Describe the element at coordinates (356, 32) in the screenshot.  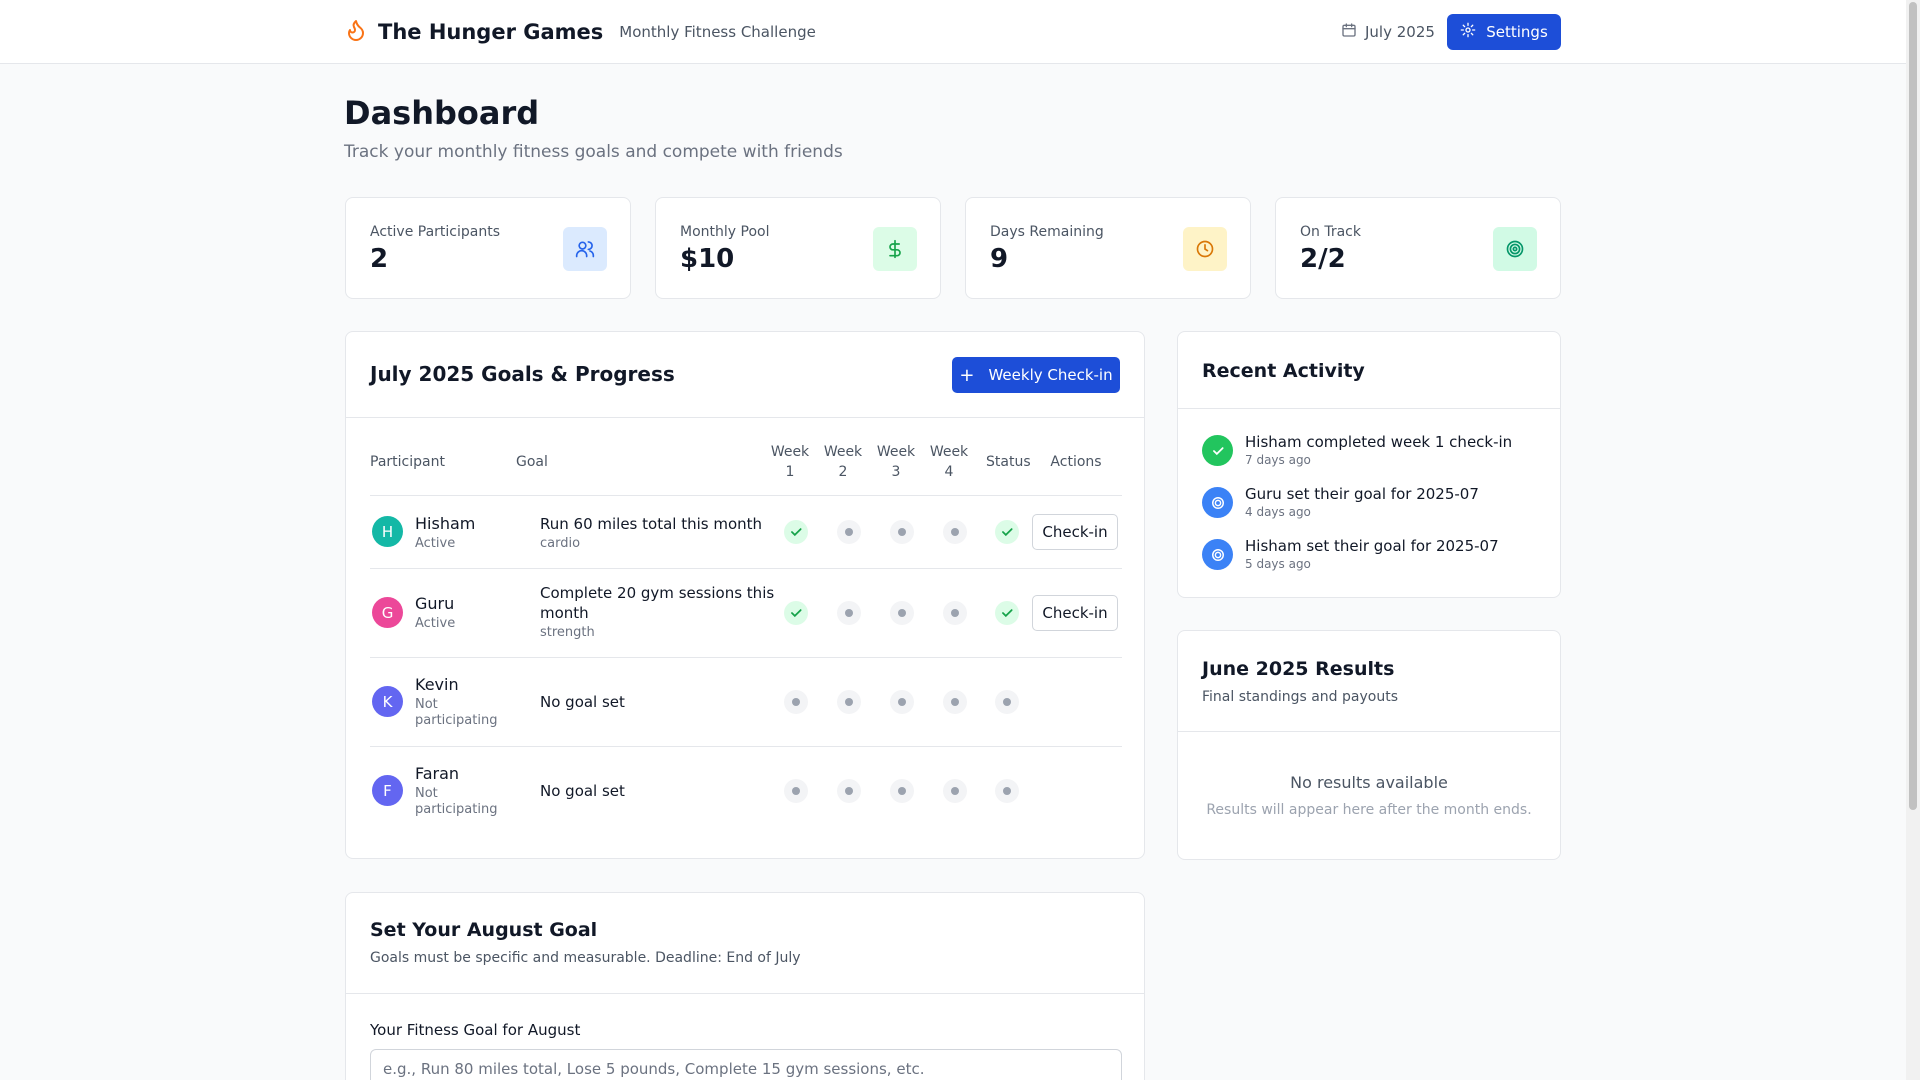
I see `flame-icon` at that location.